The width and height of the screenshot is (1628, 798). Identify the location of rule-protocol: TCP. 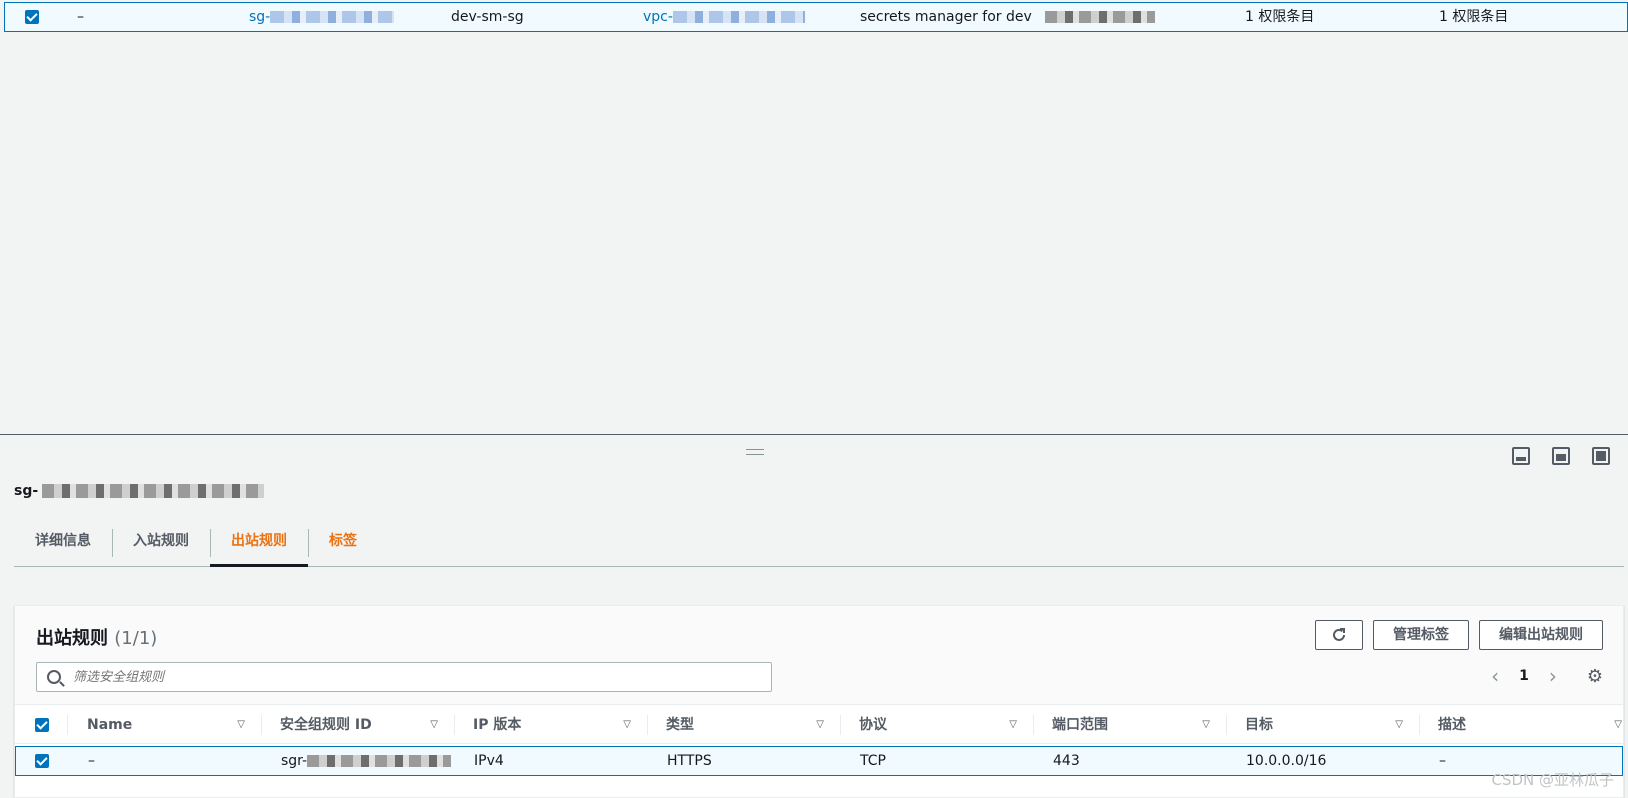
(873, 761).